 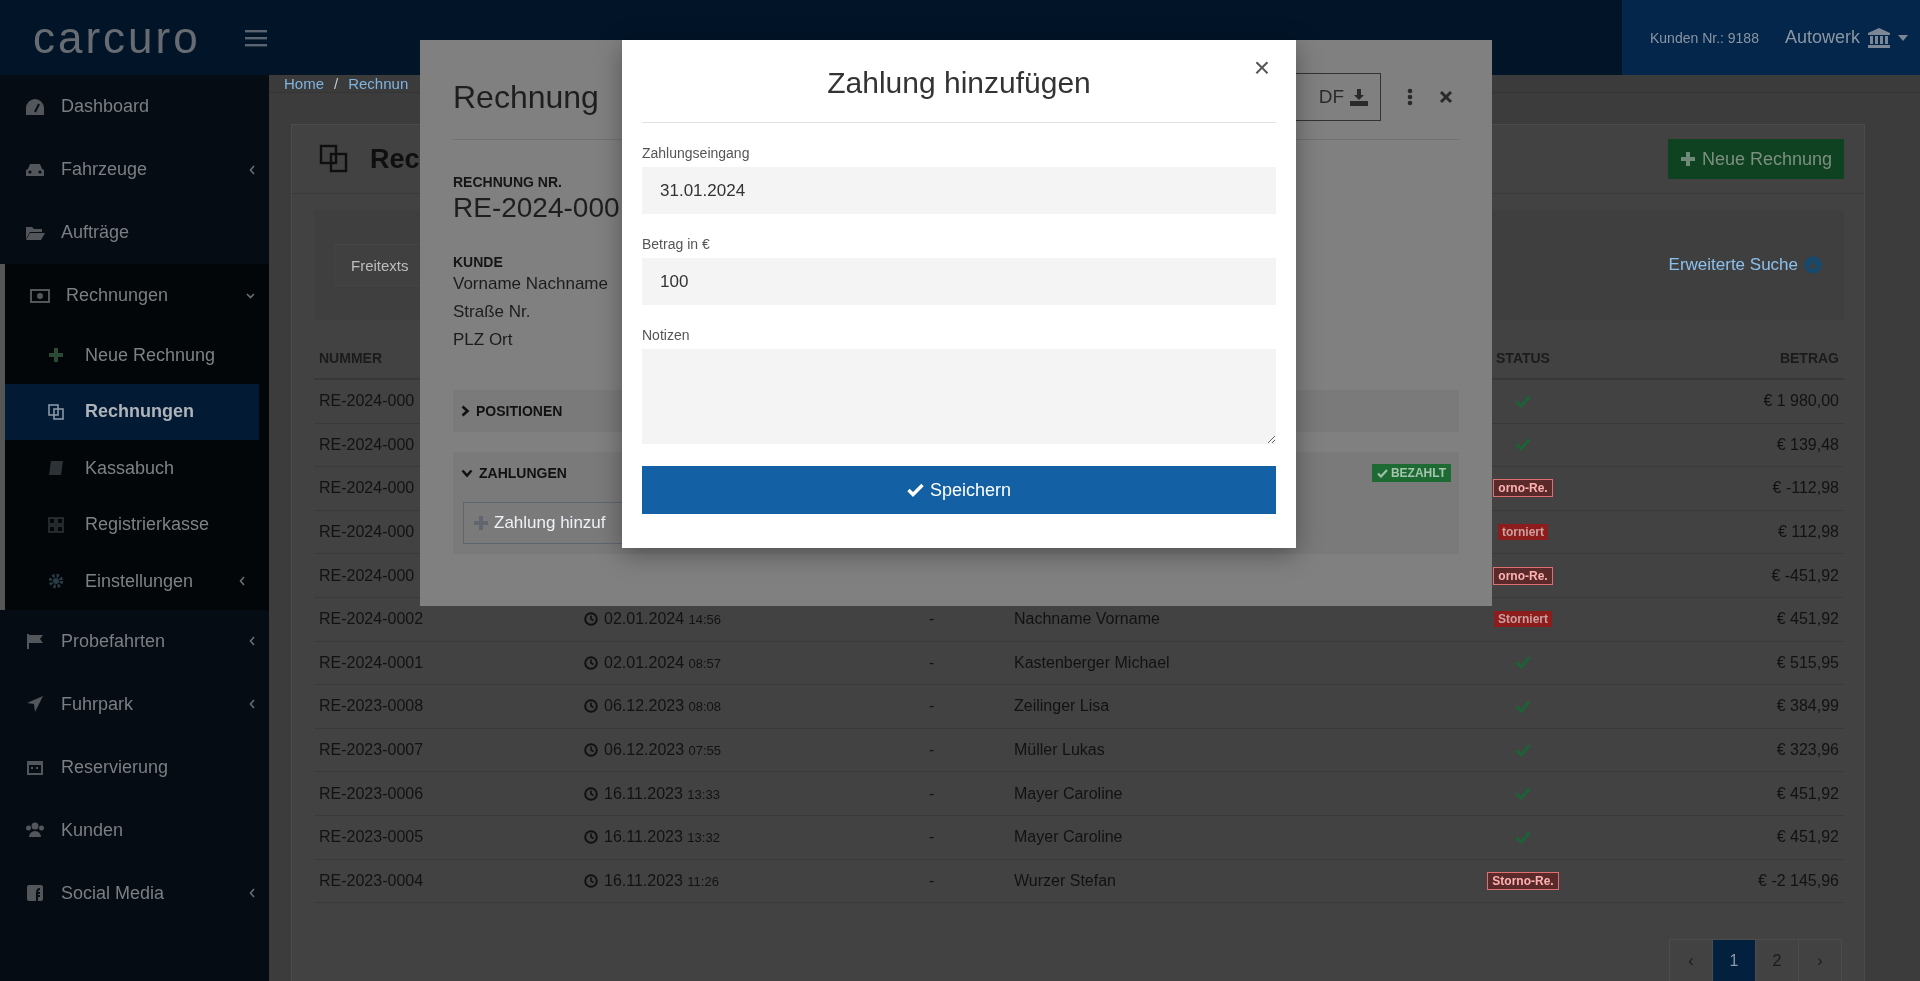 What do you see at coordinates (959, 190) in the screenshot?
I see `input-field: 31.01.2024` at bounding box center [959, 190].